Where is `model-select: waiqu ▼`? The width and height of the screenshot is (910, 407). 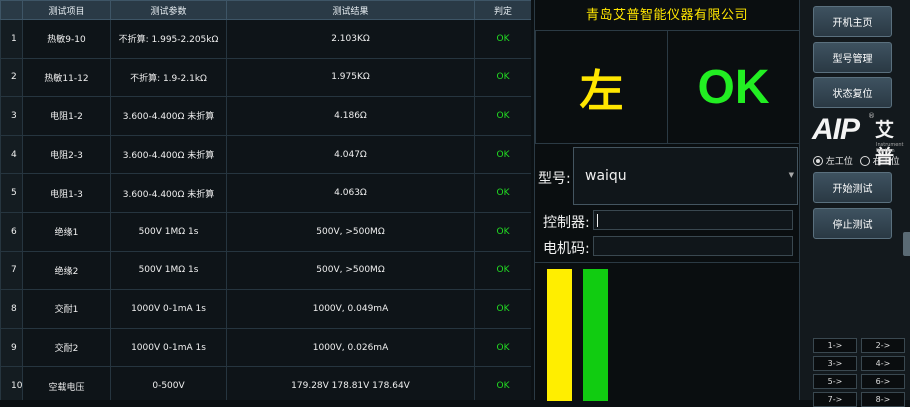
model-select: waiqu ▼ is located at coordinates (685, 176).